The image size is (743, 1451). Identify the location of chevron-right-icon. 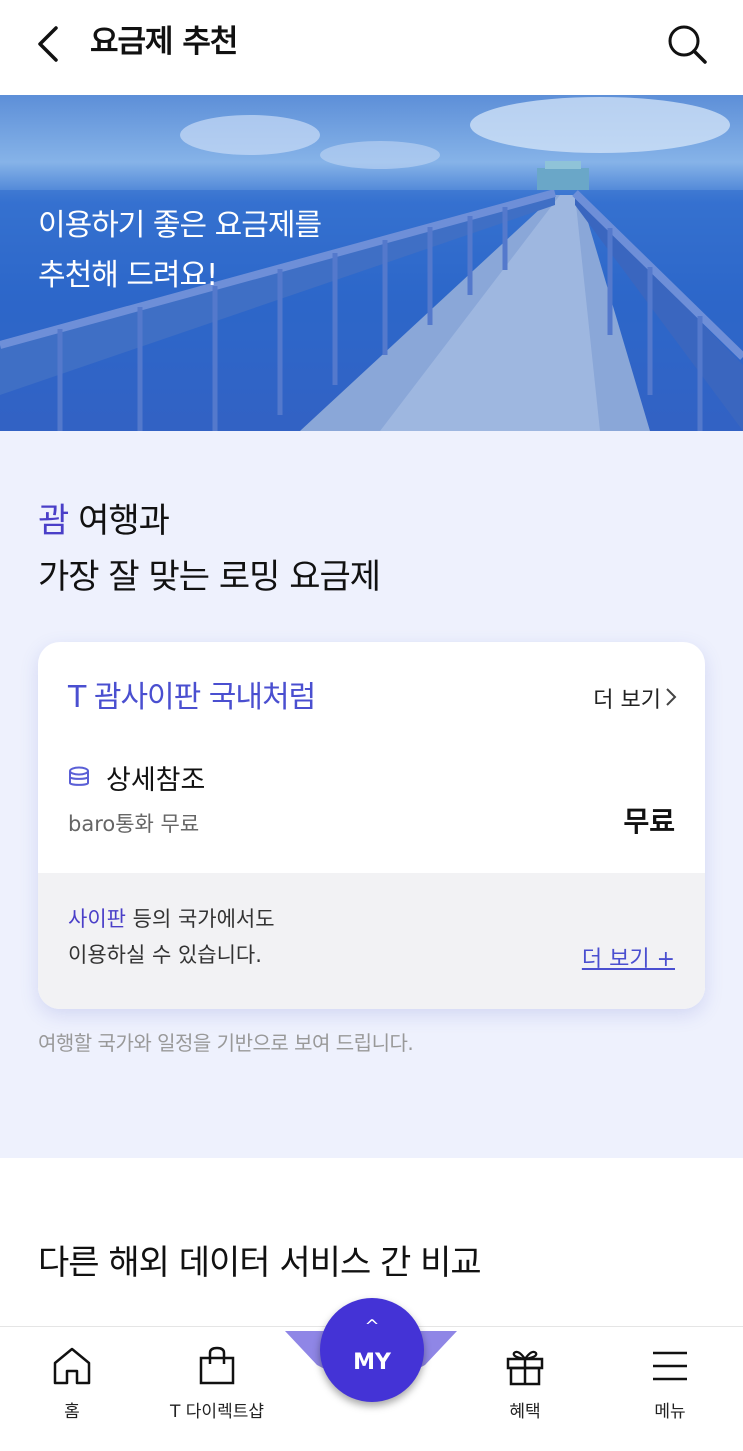
(671, 700).